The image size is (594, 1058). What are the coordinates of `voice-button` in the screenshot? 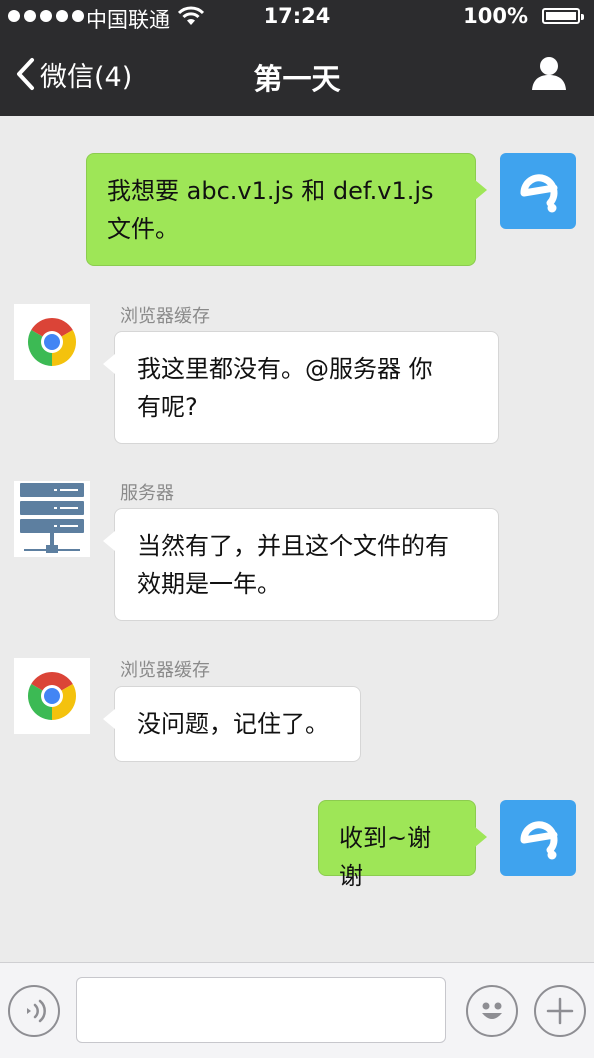 It's located at (34, 1011).